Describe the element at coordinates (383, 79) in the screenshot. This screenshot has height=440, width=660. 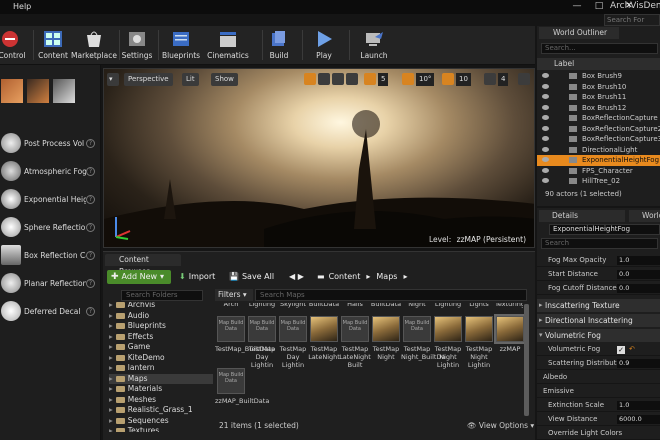
I see `grid-snap-value: 5` at that location.